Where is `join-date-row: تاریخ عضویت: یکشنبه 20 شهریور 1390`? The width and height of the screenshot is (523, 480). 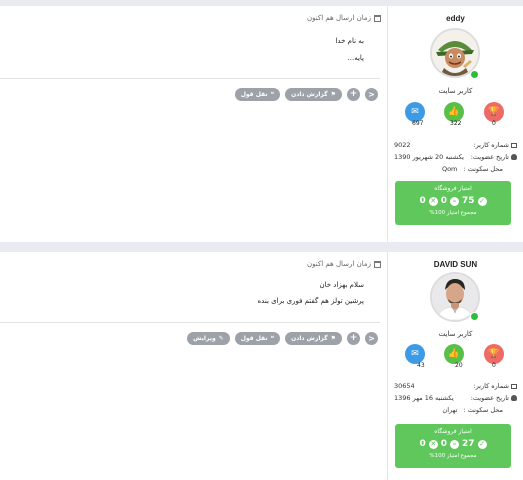
join-date-row: تاریخ عضویت: یکشنبه 20 شهریور 1390 is located at coordinates (455, 157).